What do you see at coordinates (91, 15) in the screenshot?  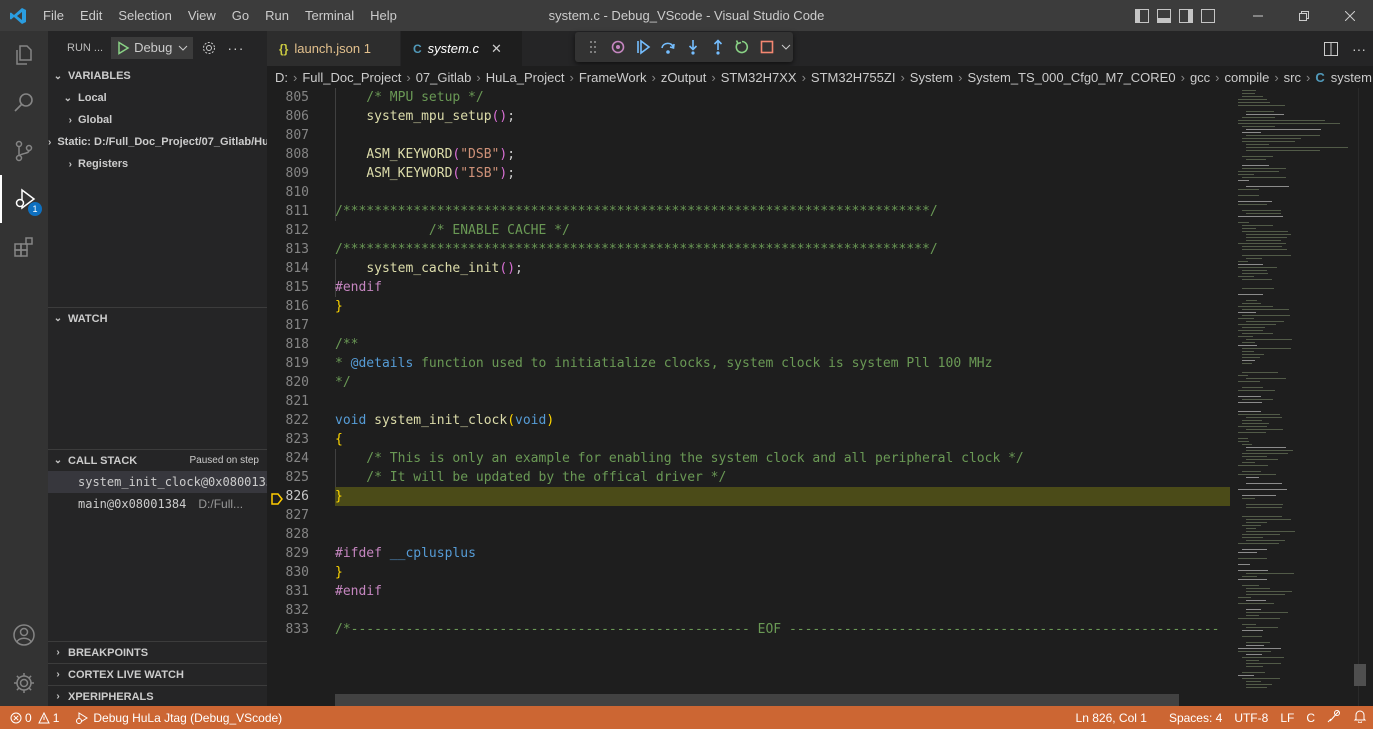 I see `menu-edit: Edit` at bounding box center [91, 15].